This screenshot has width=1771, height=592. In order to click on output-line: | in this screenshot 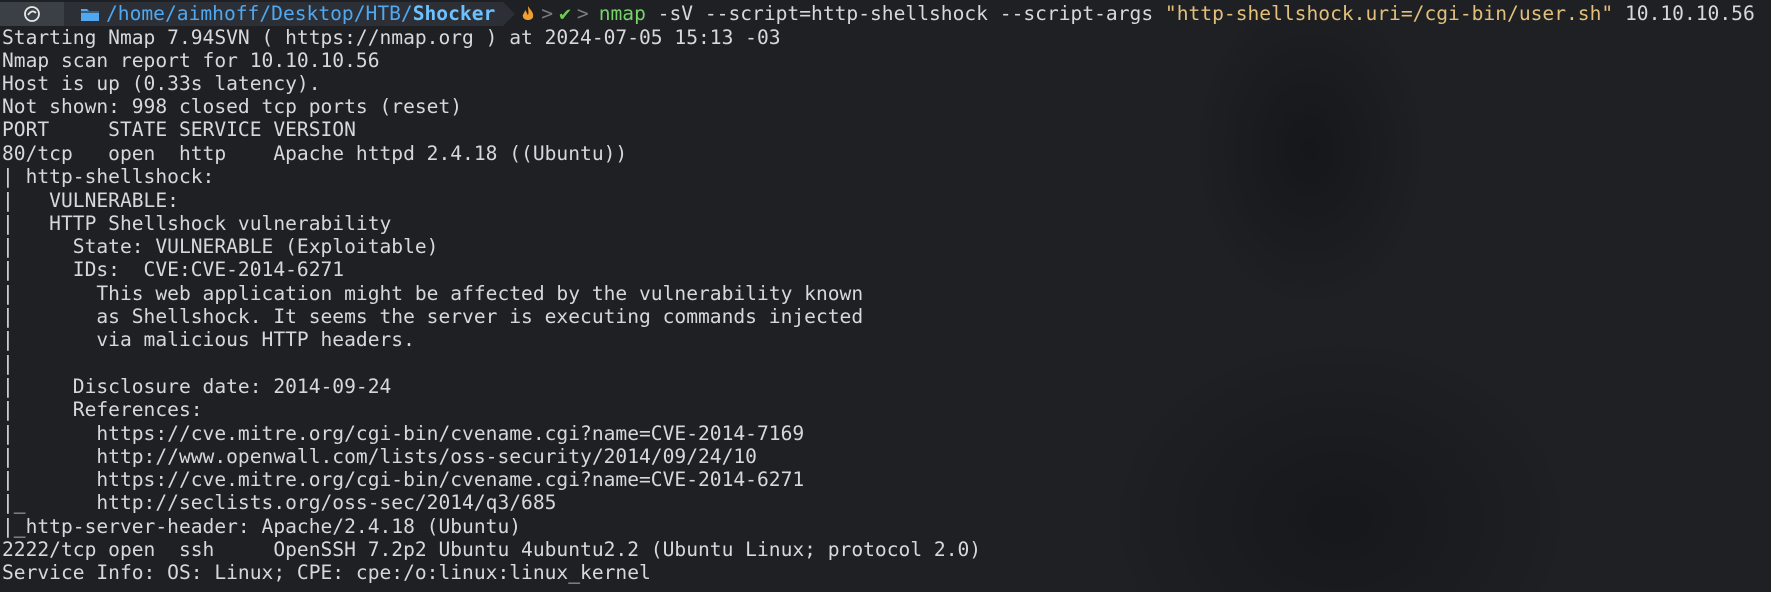, I will do `click(8, 363)`.